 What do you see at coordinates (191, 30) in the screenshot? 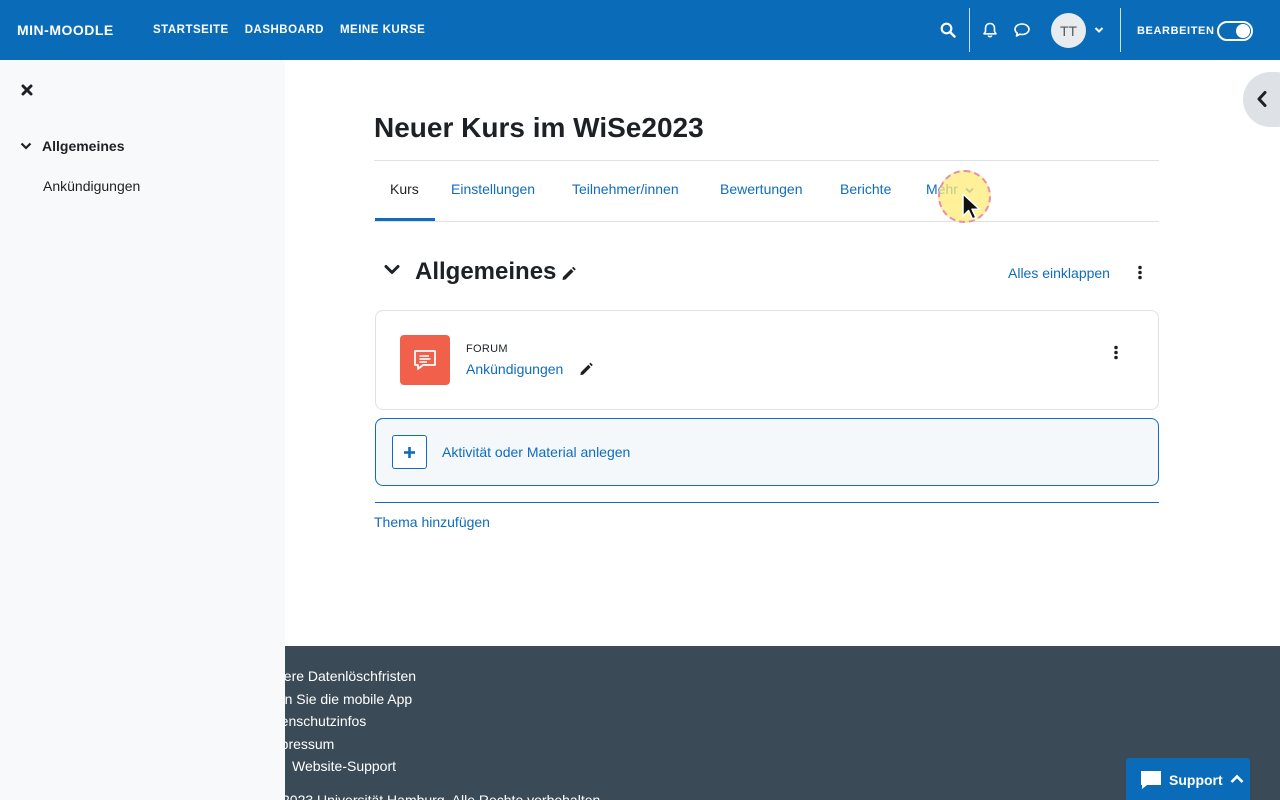
I see `nav-link-startseite: STARTSEITE` at bounding box center [191, 30].